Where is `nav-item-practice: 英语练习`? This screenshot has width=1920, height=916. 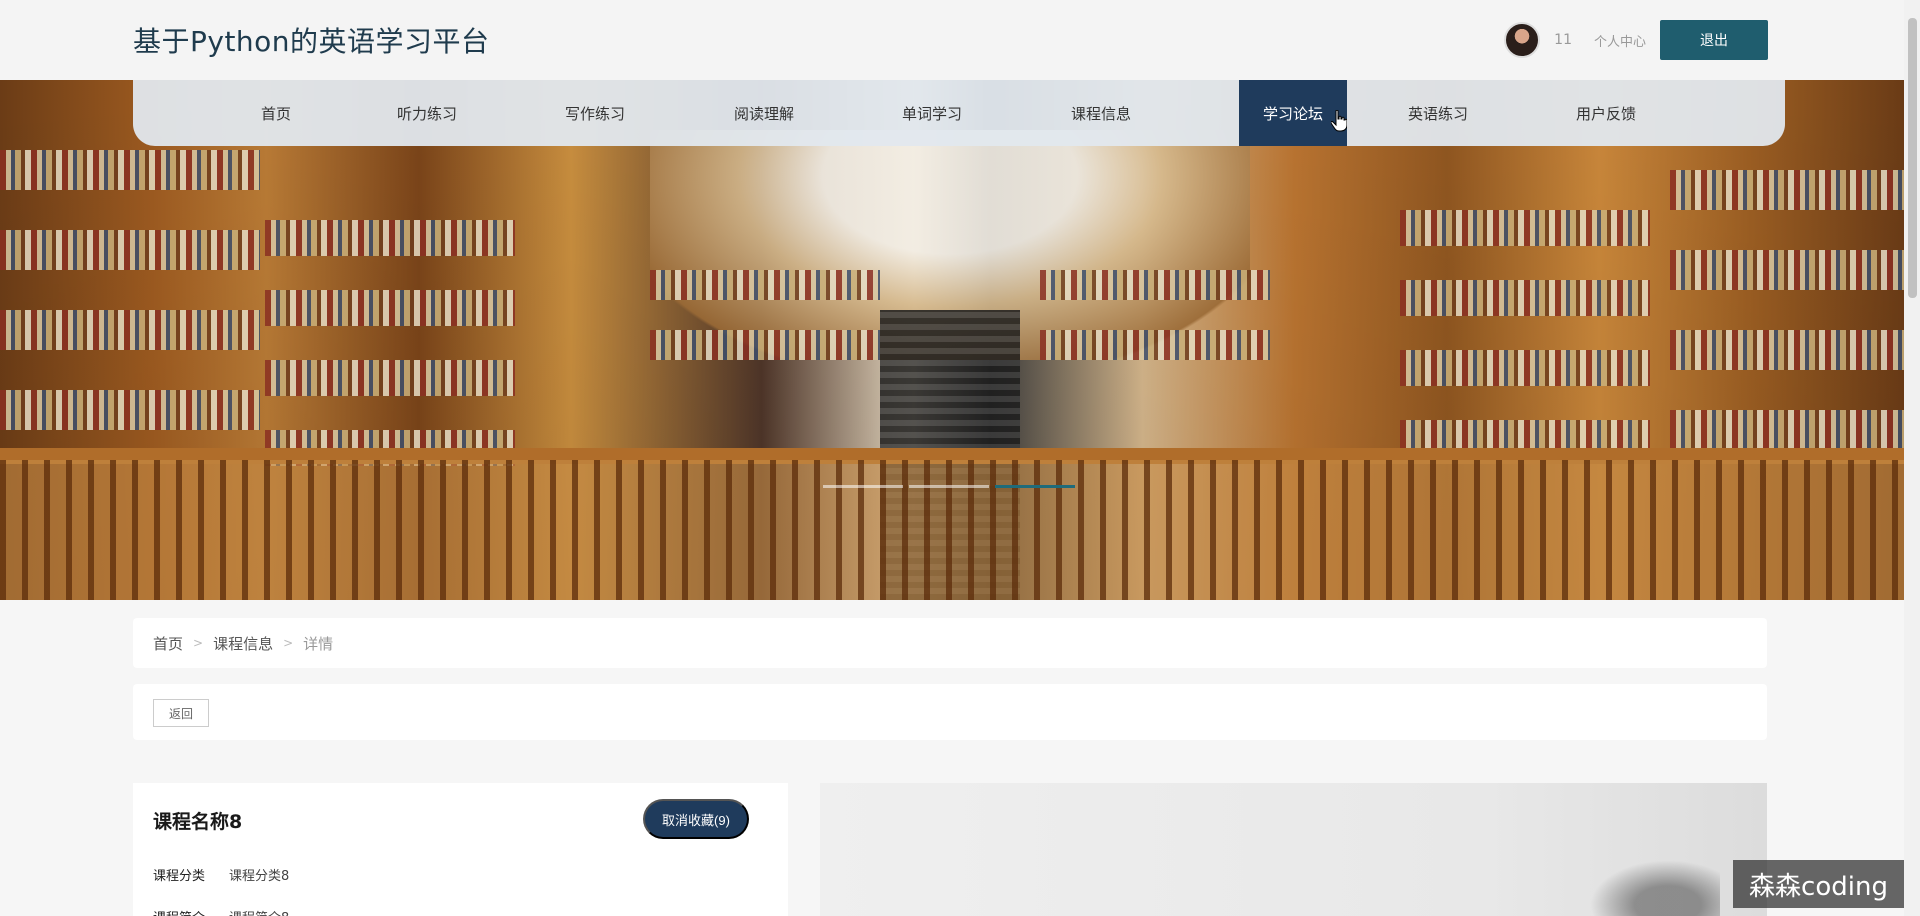 nav-item-practice: 英语练习 is located at coordinates (1438, 113).